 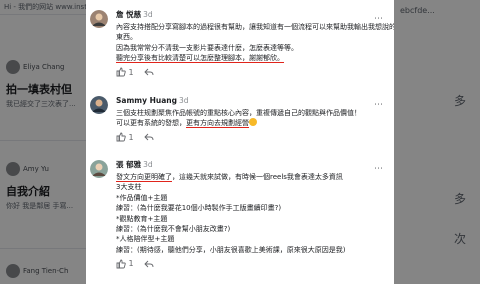 I want to click on comment-author: 張 郁雅, so click(x=128, y=164).